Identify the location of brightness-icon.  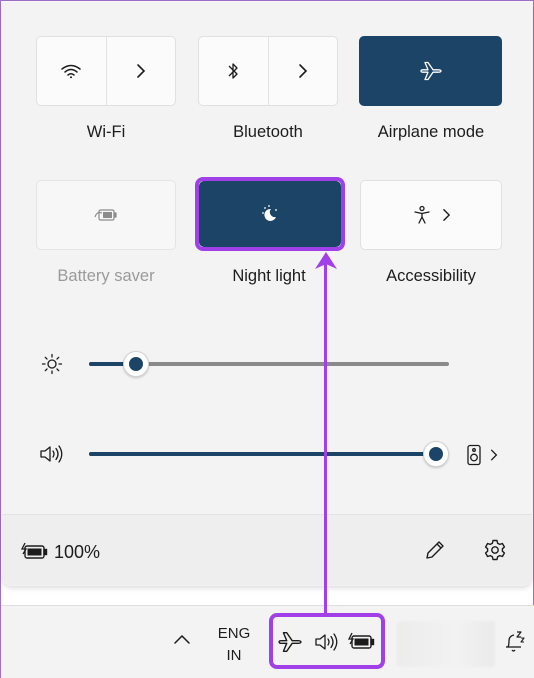
(52, 364).